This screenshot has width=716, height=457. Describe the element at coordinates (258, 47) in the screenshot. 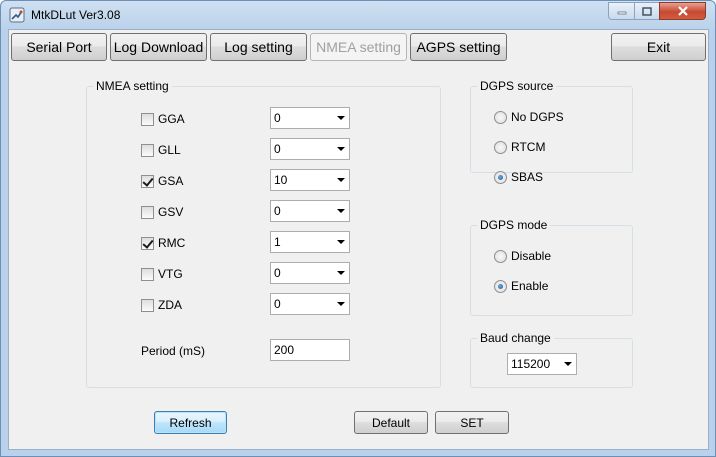

I see `tab-log-setting: Log setting` at that location.